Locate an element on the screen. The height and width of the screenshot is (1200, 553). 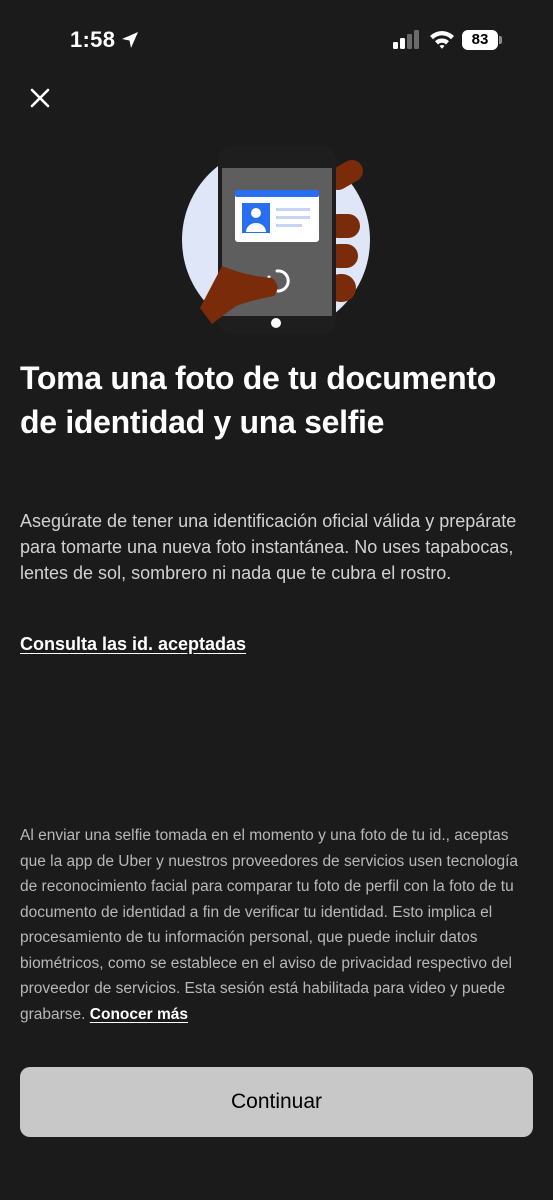
close-button is located at coordinates (40, 98).